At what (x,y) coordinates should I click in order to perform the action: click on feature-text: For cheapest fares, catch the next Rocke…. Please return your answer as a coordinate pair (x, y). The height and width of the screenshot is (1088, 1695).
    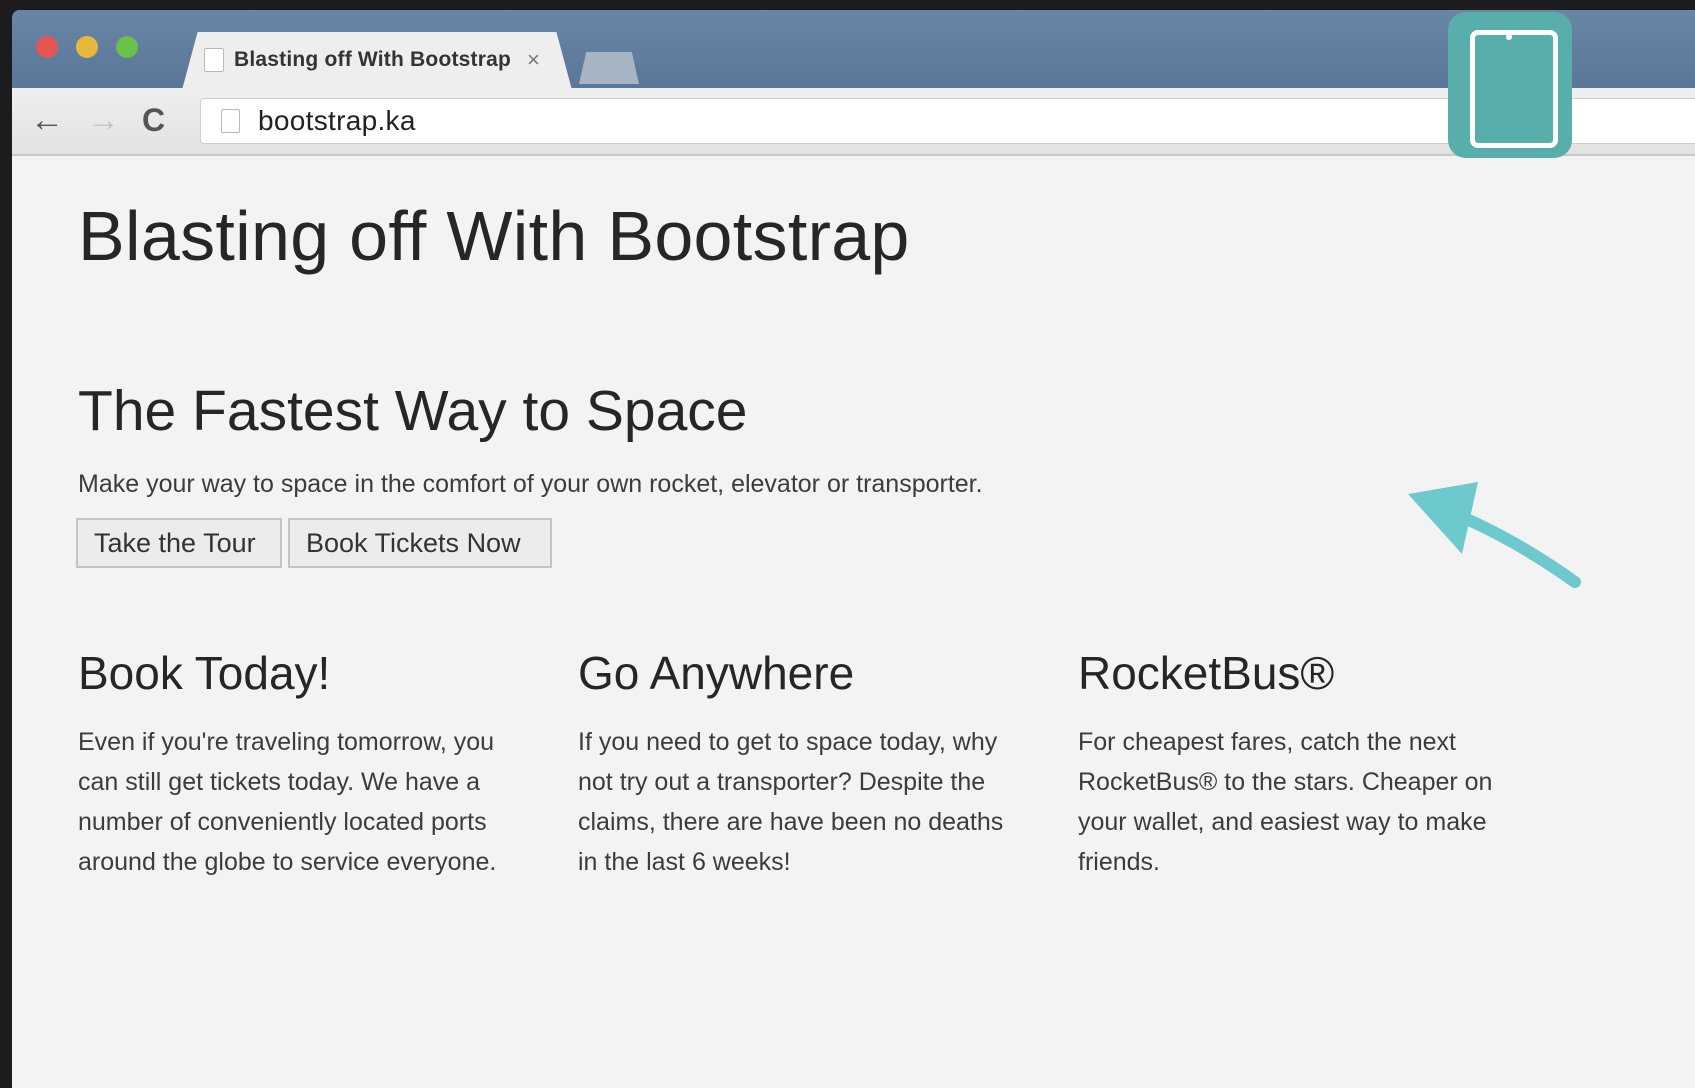
    Looking at the image, I should click on (1285, 802).